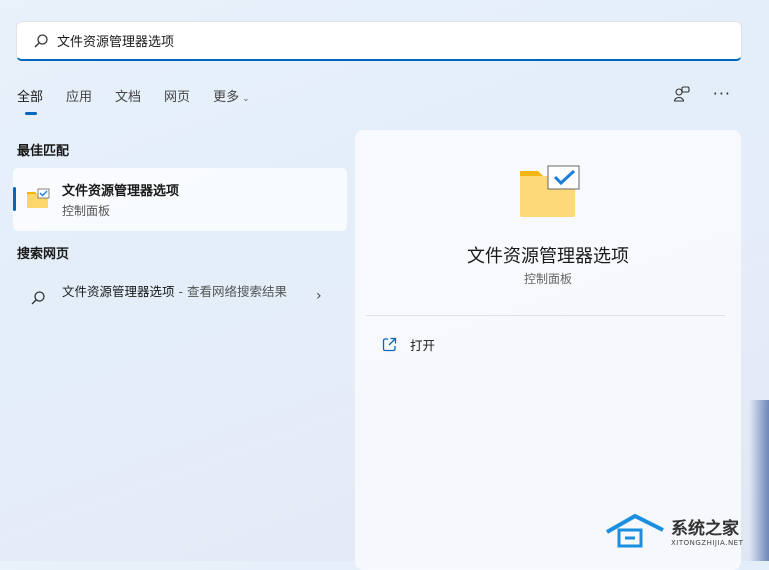 The image size is (769, 570). What do you see at coordinates (705, 528) in the screenshot?
I see `watermark-name: 系统之家` at bounding box center [705, 528].